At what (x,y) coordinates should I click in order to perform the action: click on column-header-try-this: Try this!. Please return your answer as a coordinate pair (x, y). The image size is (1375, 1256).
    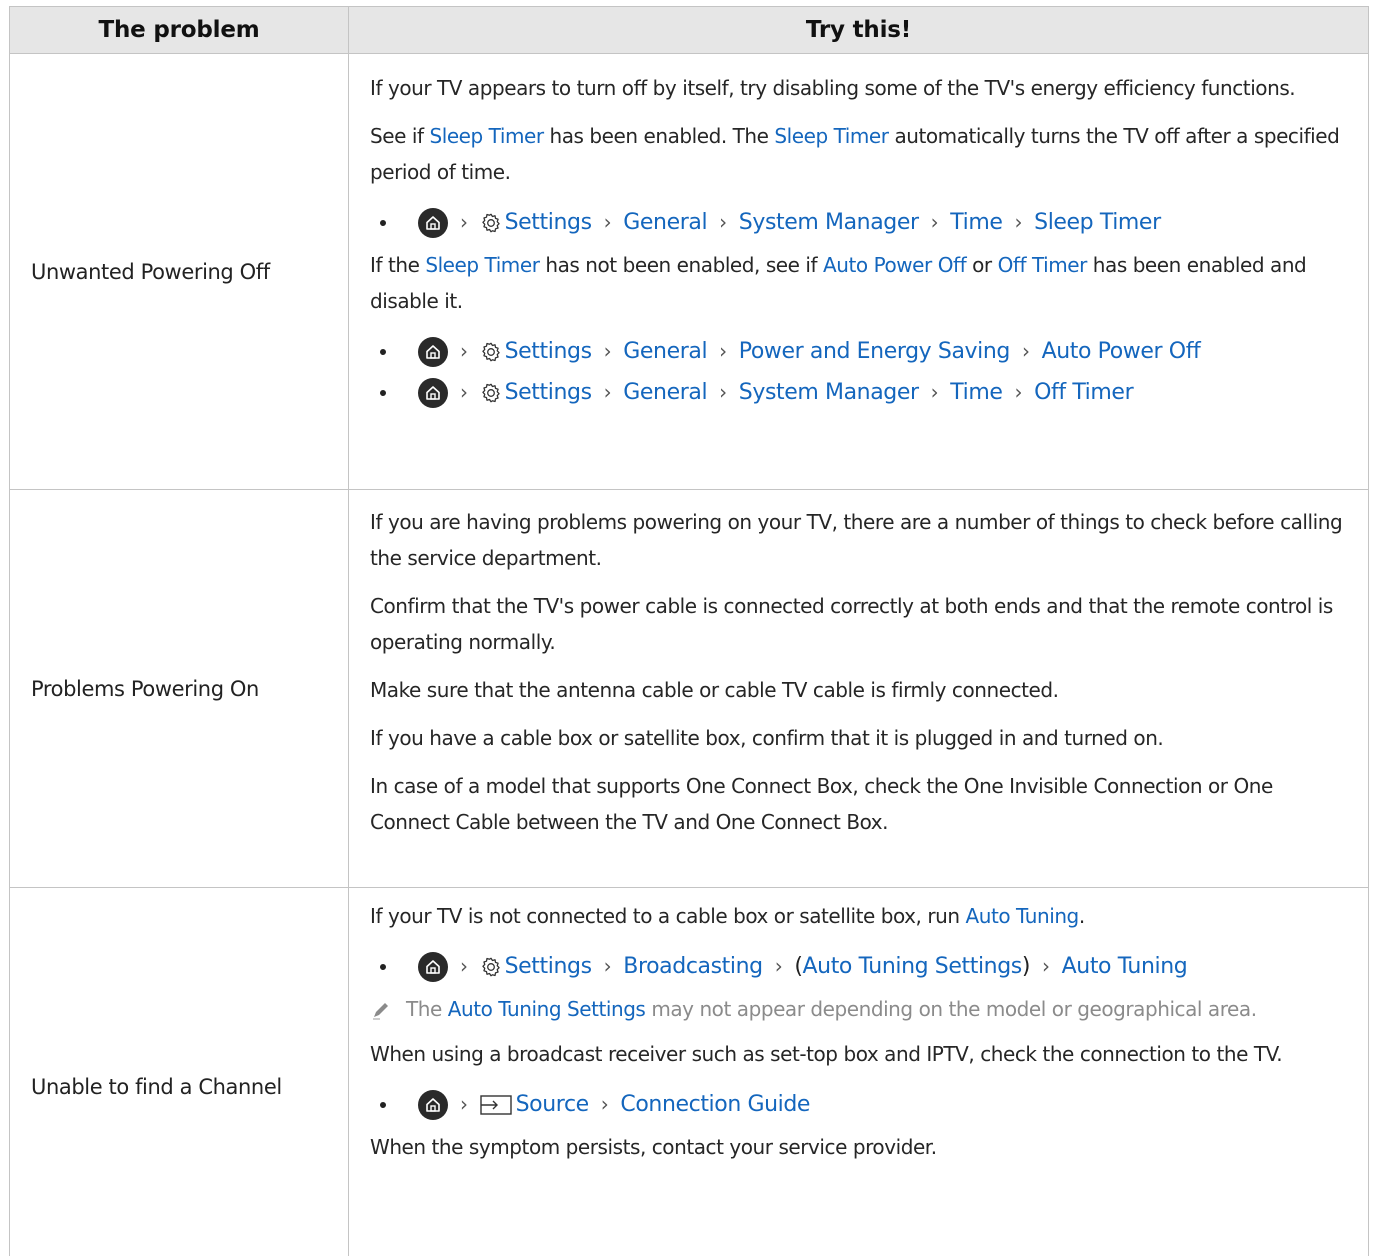
    Looking at the image, I should click on (858, 30).